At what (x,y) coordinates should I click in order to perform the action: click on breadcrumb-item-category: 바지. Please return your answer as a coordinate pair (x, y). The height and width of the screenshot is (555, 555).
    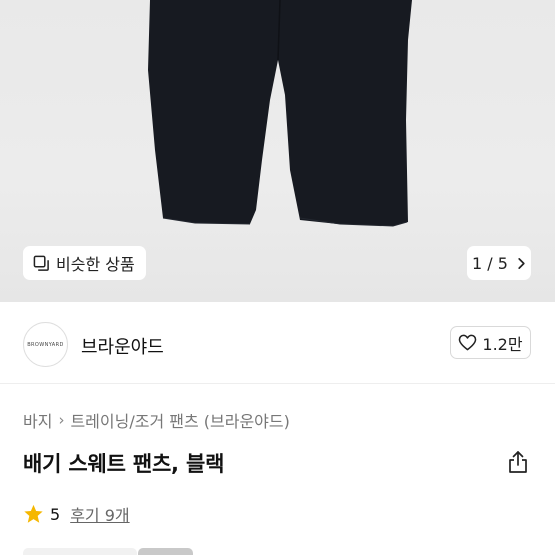
    Looking at the image, I should click on (37, 420).